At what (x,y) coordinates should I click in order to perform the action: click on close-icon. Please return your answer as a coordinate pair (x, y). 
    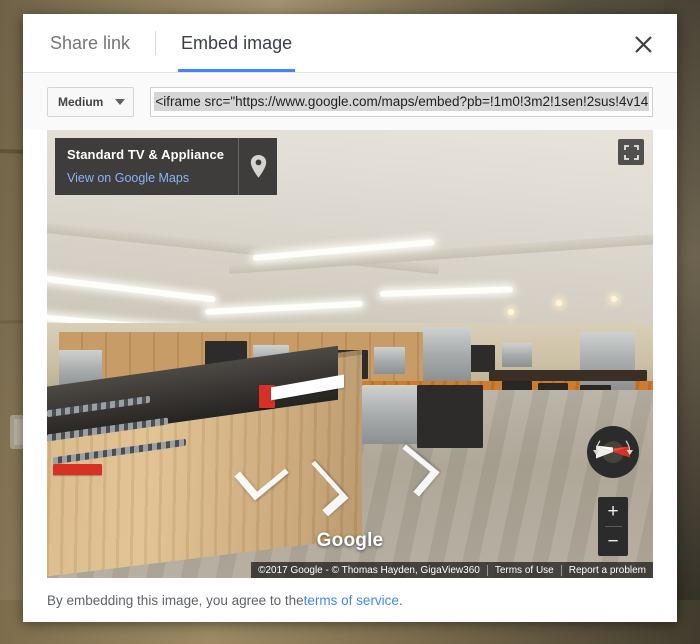
    Looking at the image, I should click on (643, 44).